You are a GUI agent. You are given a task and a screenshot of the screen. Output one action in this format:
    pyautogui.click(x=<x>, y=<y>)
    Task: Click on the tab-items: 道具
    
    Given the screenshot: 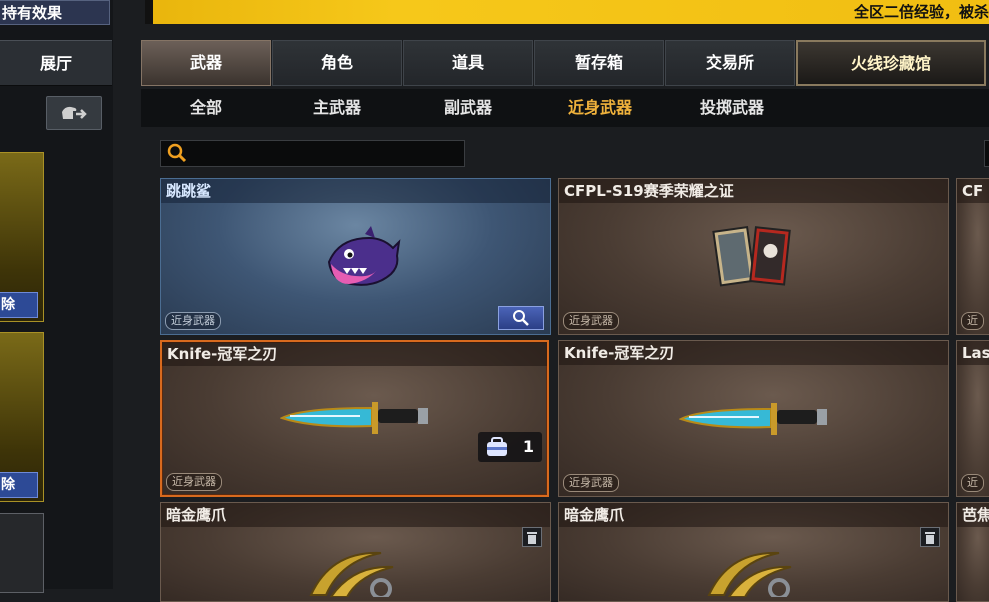 What is the action you would take?
    pyautogui.click(x=468, y=63)
    